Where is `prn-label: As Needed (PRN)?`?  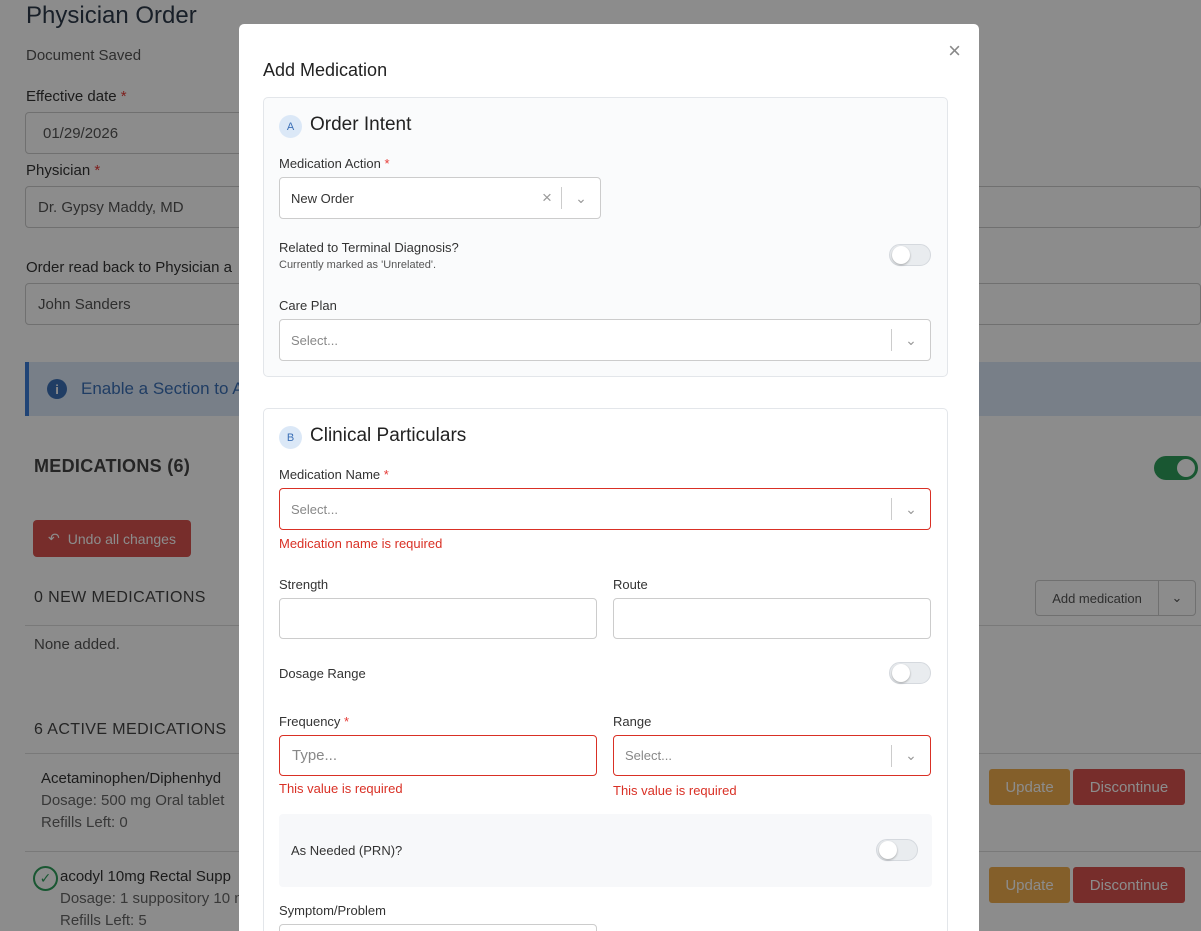
prn-label: As Needed (PRN)? is located at coordinates (347, 850).